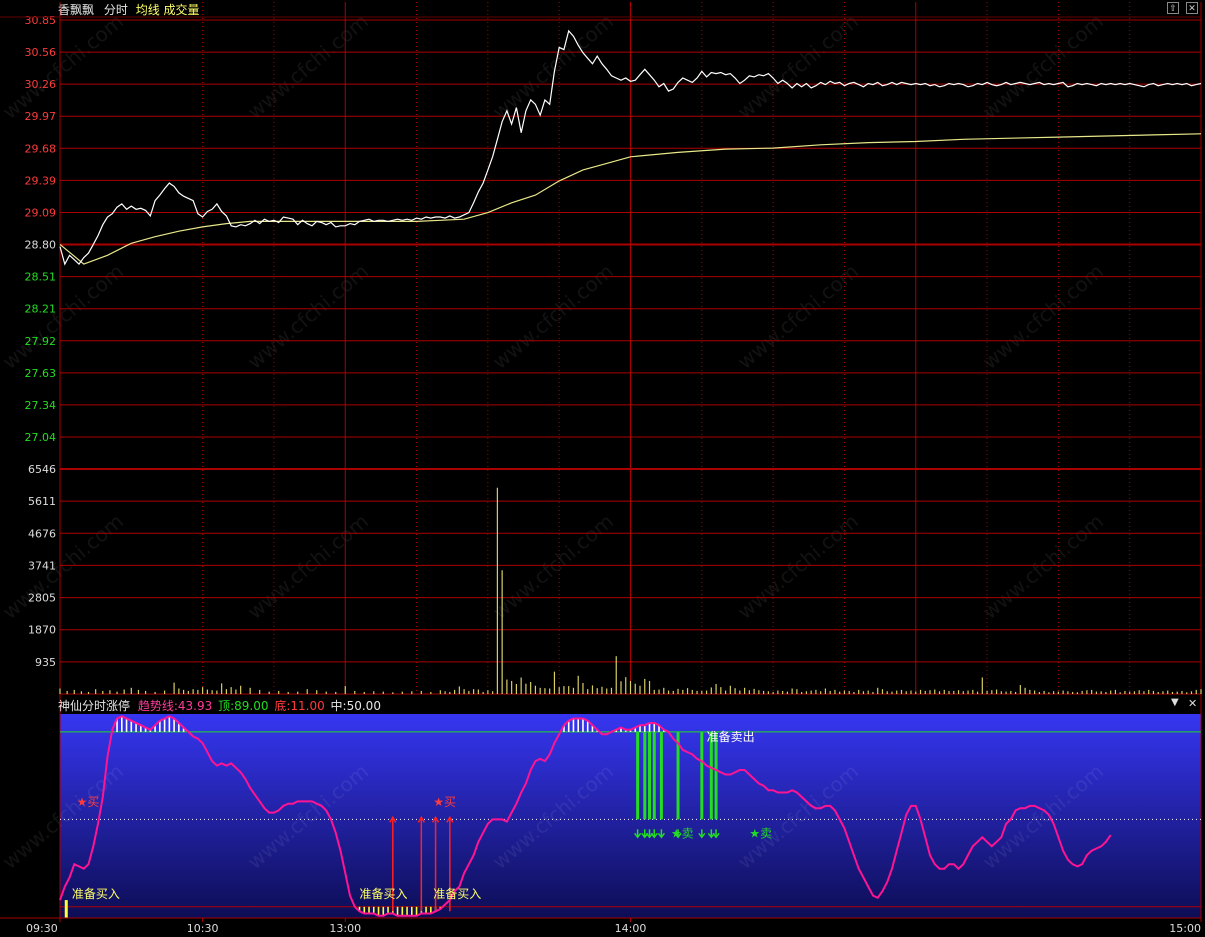  What do you see at coordinates (41, 405) in the screenshot?
I see `price-tick-label: 27.34` at bounding box center [41, 405].